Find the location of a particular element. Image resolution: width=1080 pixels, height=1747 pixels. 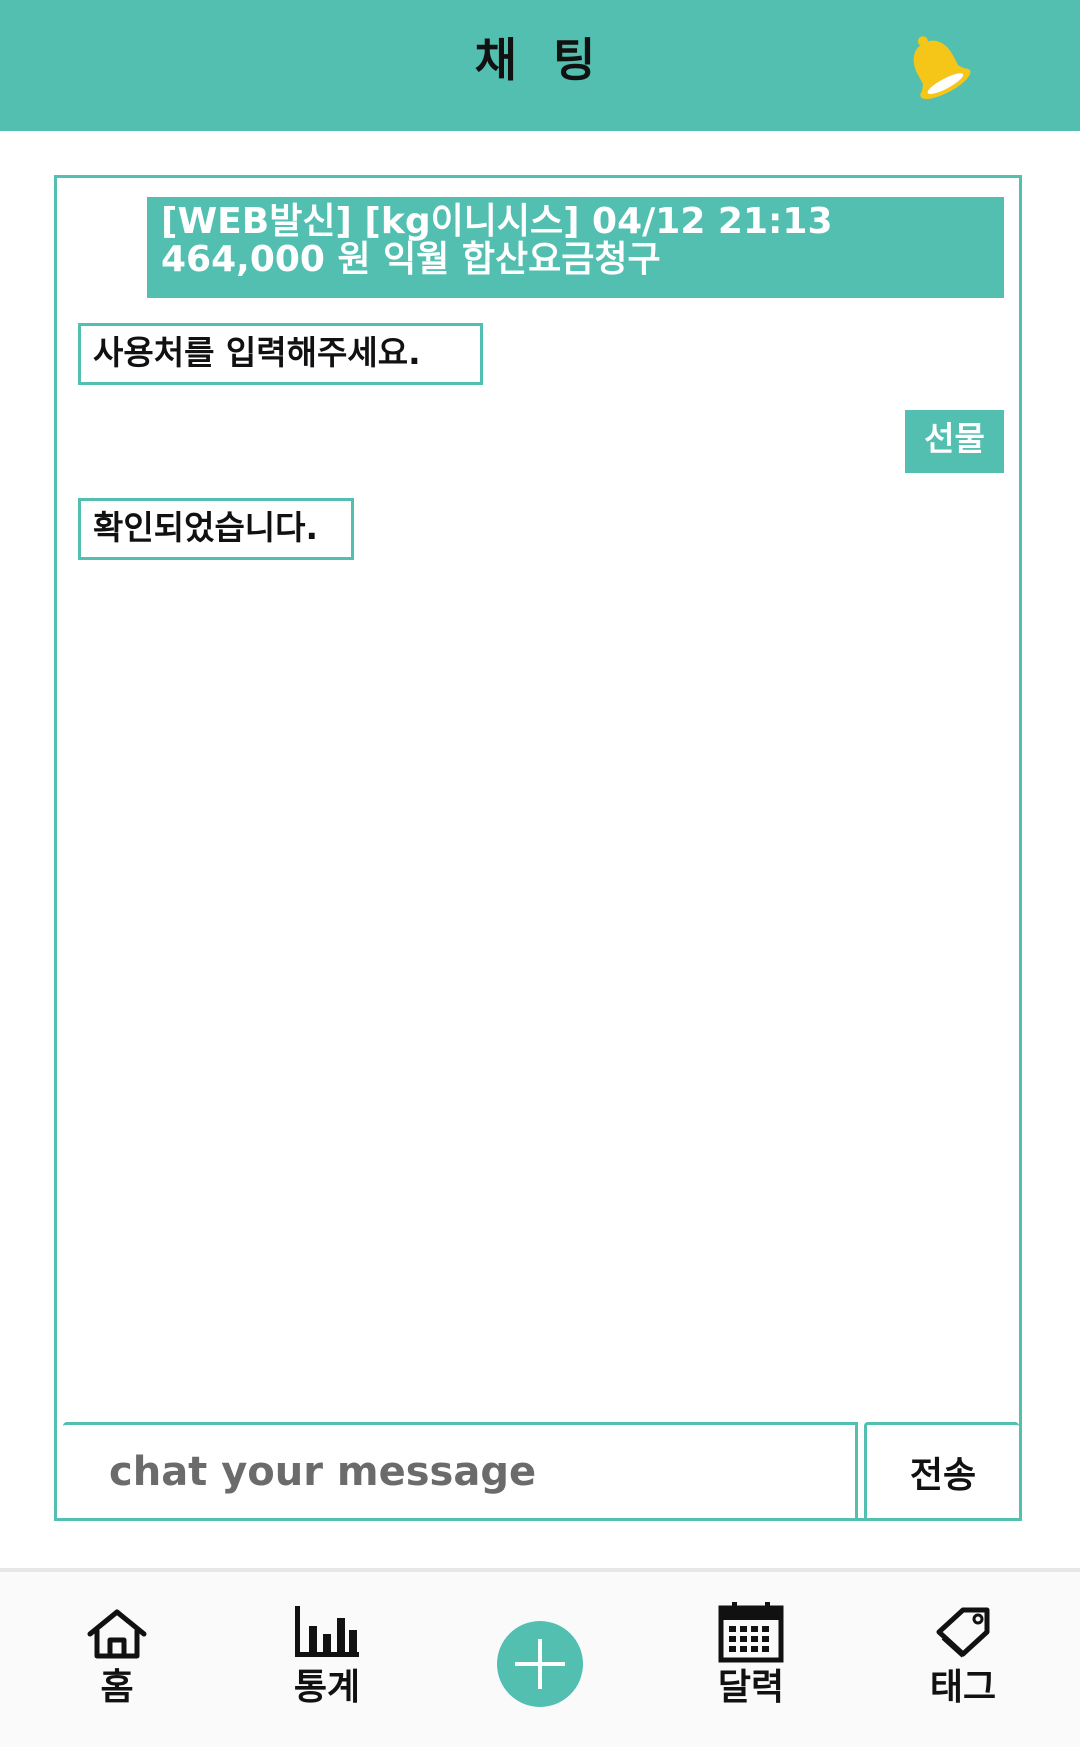

chat-message-bot: 확인되었습니다. is located at coordinates (216, 529).